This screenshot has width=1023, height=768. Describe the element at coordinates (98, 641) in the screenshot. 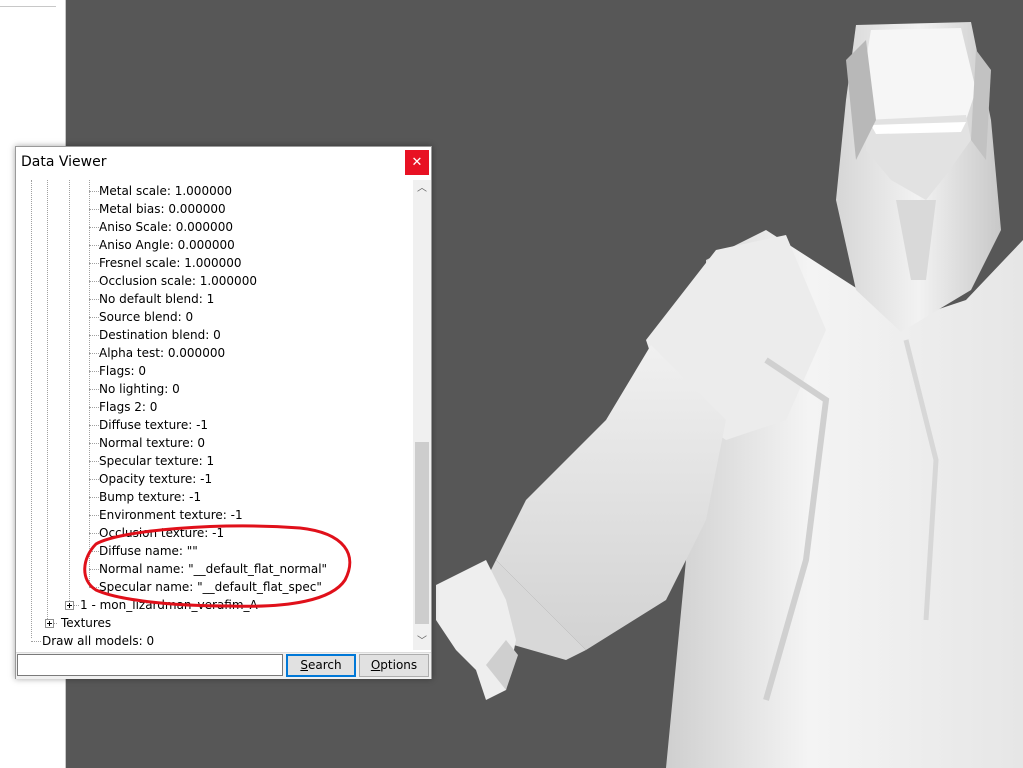

I see `tree-draw-all-models: Draw all models: 0` at that location.